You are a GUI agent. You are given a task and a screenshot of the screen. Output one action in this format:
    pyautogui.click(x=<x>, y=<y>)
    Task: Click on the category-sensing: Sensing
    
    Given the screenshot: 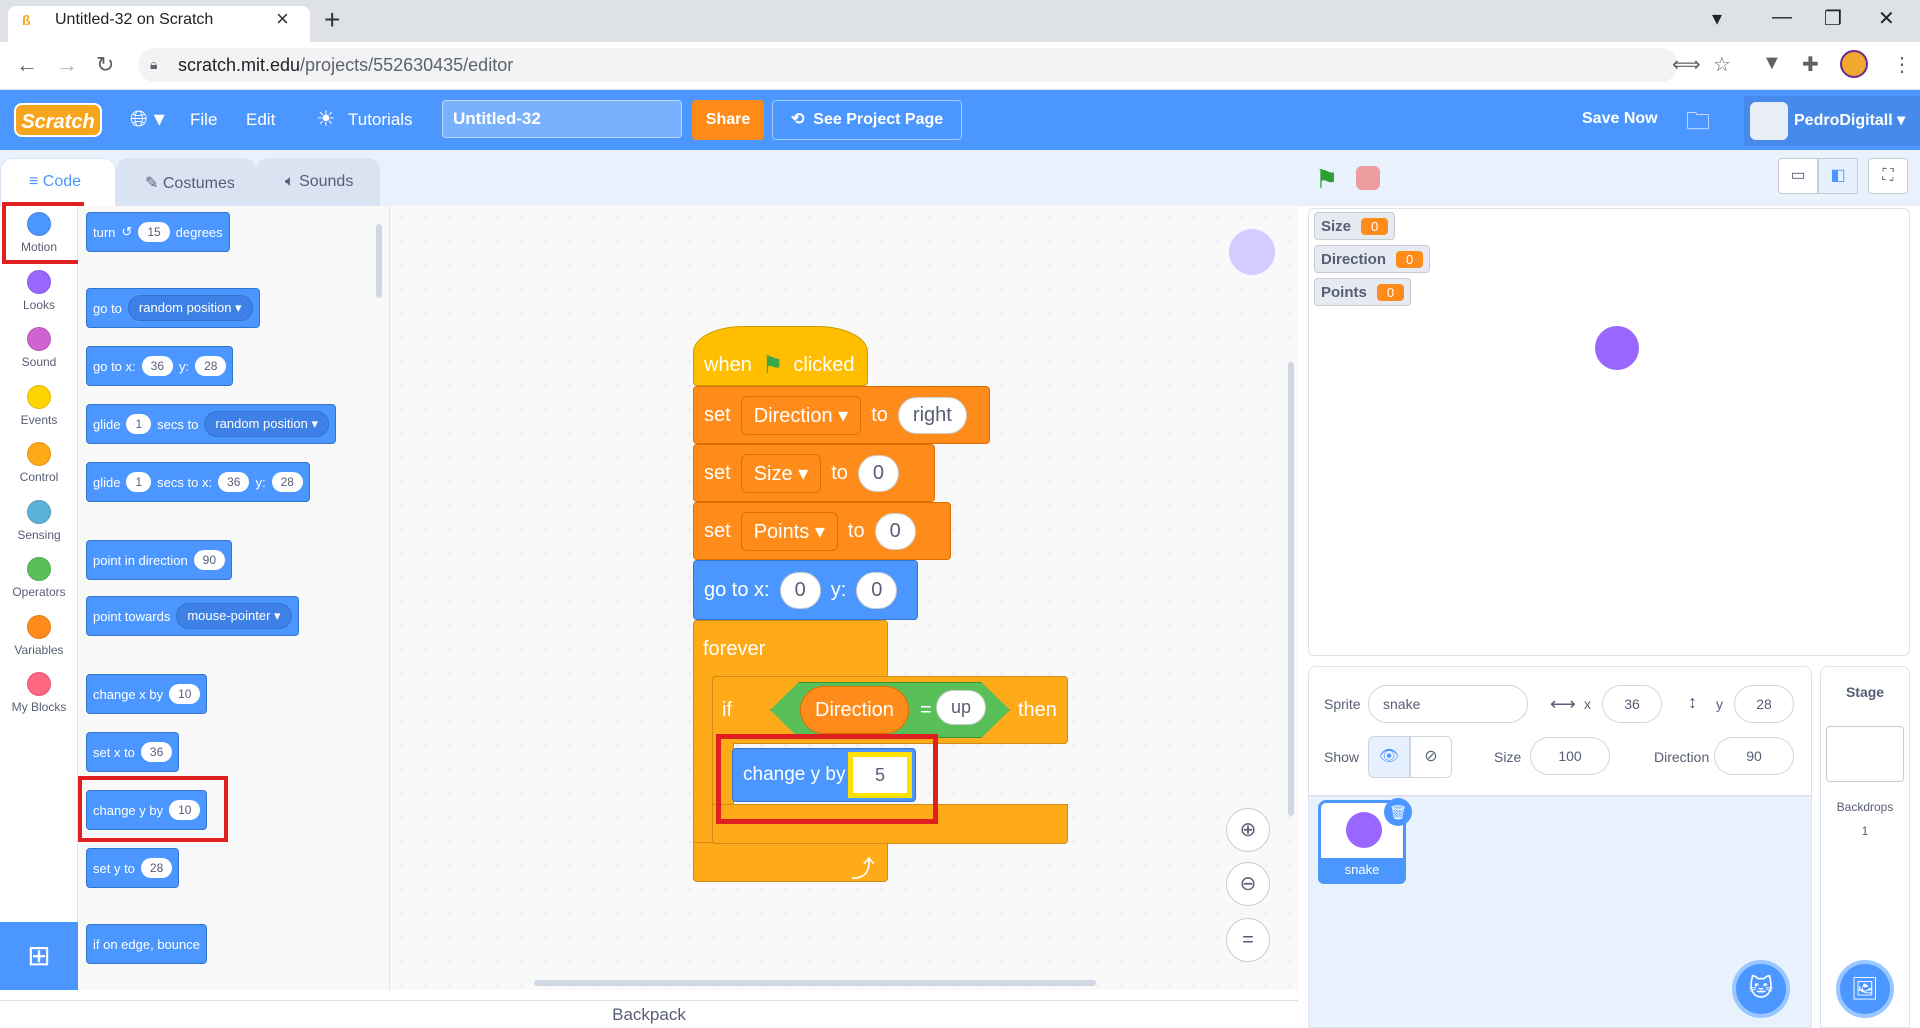 What is the action you would take?
    pyautogui.click(x=39, y=527)
    